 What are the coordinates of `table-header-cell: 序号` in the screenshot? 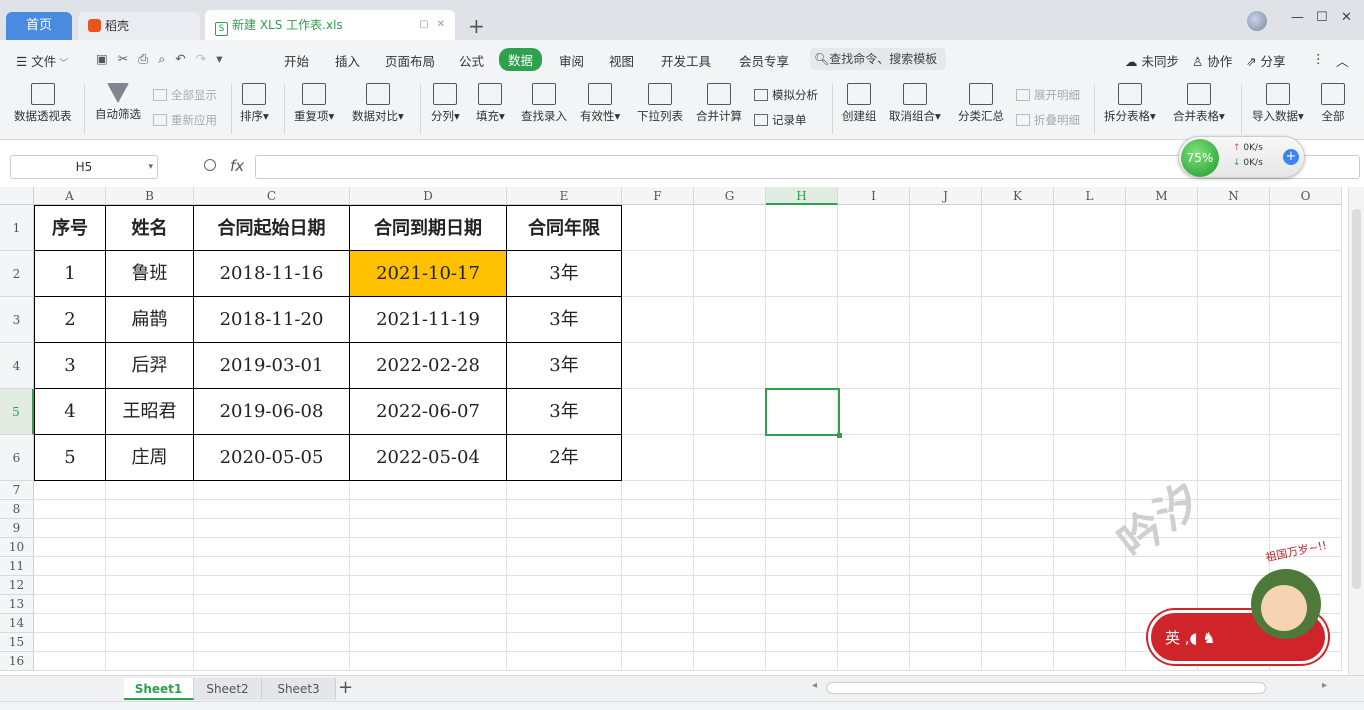 It's located at (70, 228).